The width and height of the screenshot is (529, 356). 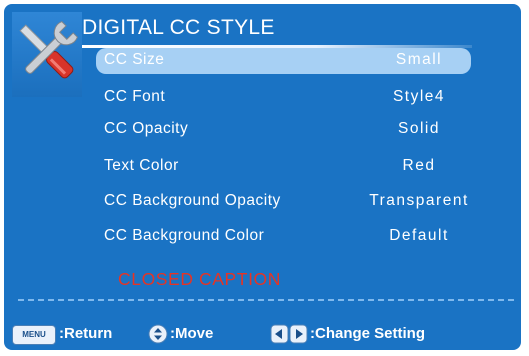 I want to click on menu-item-label: CC Background Opacity, so click(x=192, y=200).